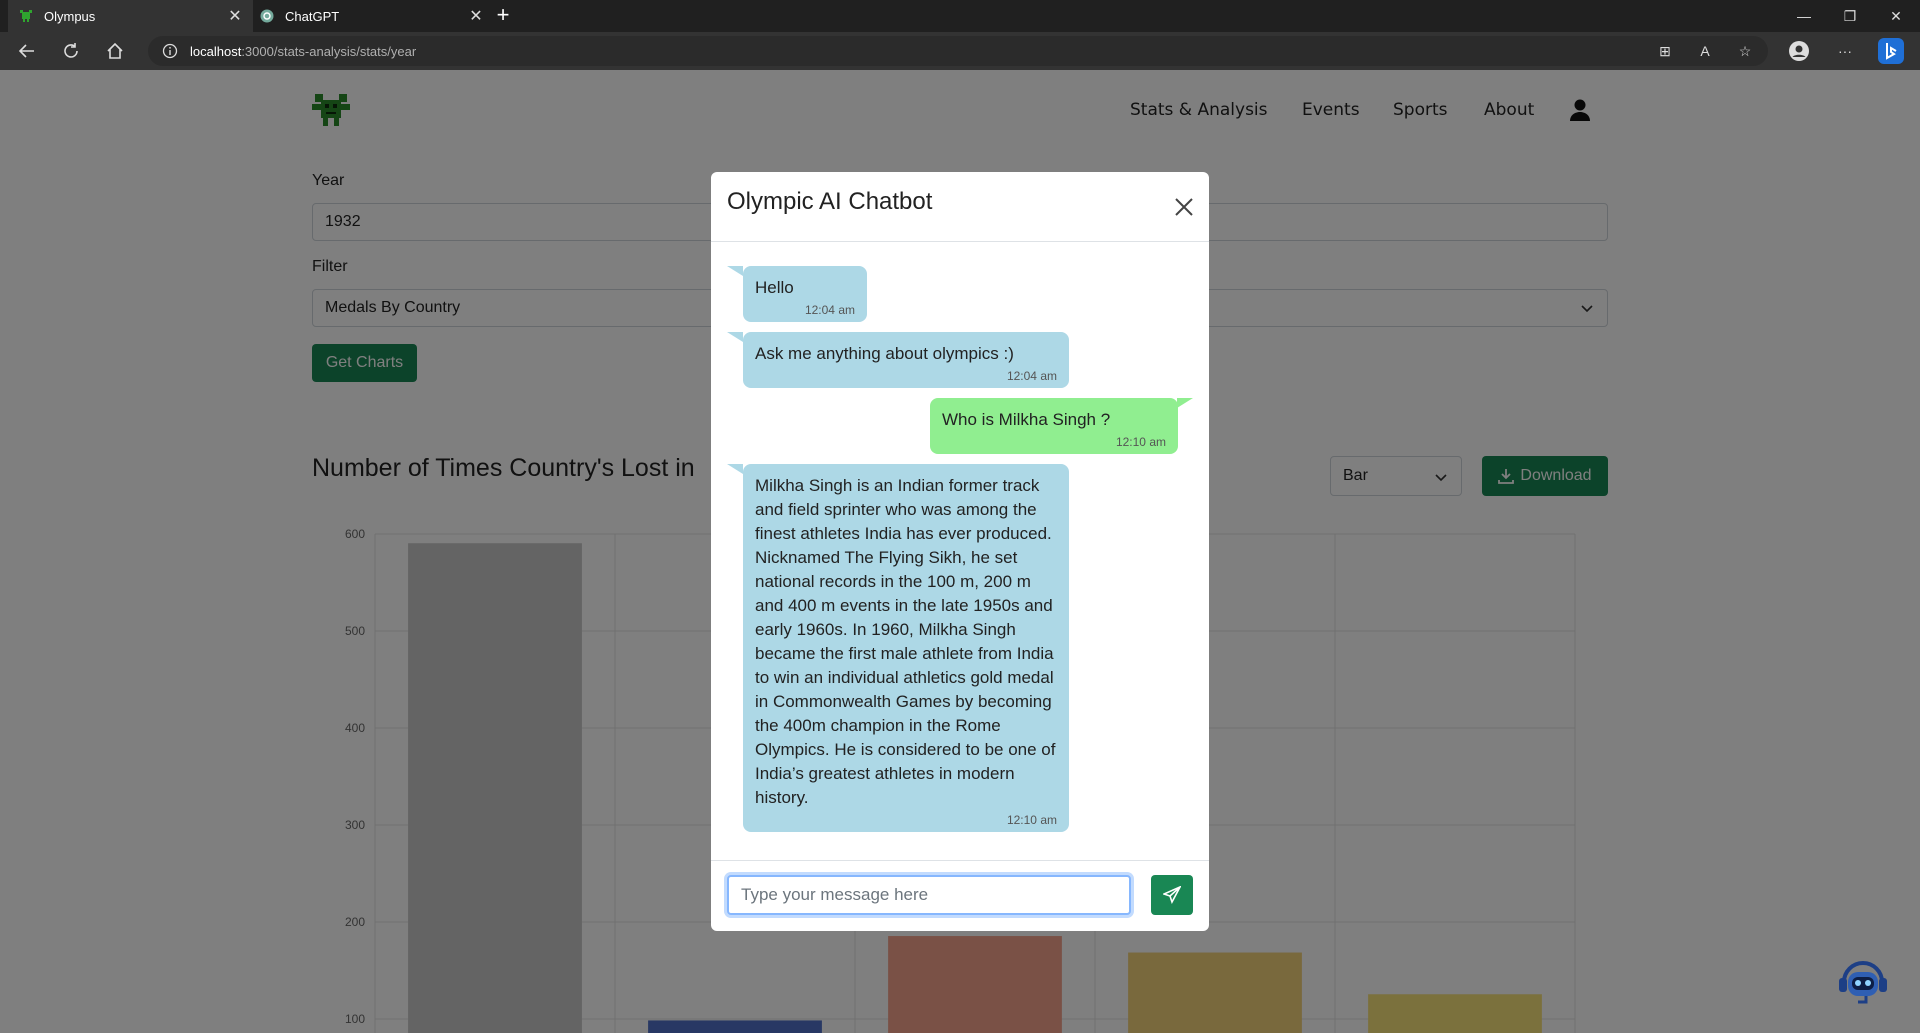  I want to click on tab-title: Olympus, so click(70, 16).